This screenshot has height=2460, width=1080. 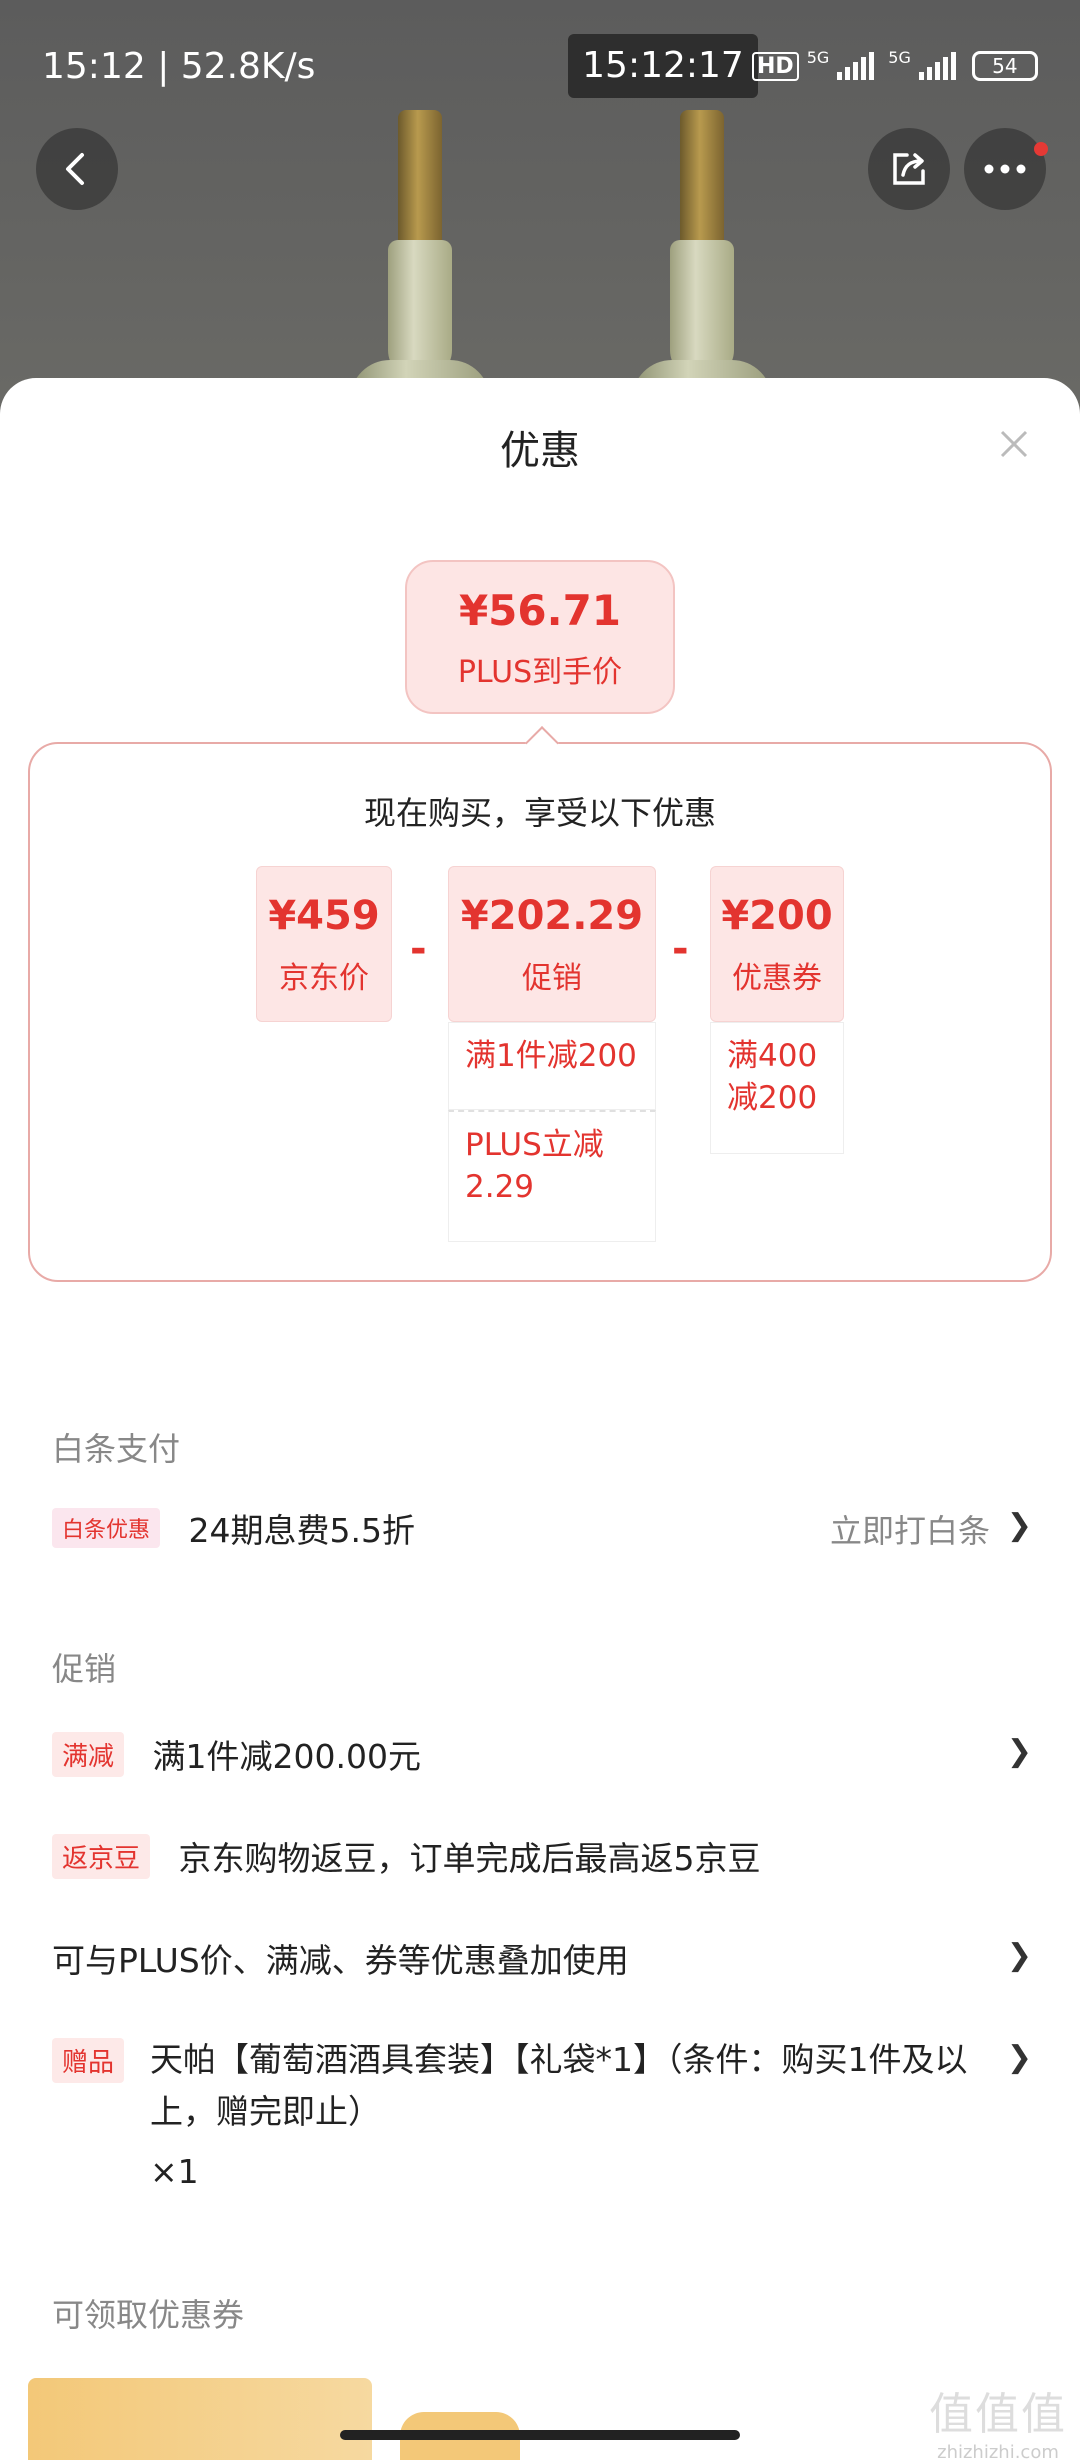 What do you see at coordinates (552, 1066) in the screenshot?
I see `promo-detail-1: 满1件减200` at bounding box center [552, 1066].